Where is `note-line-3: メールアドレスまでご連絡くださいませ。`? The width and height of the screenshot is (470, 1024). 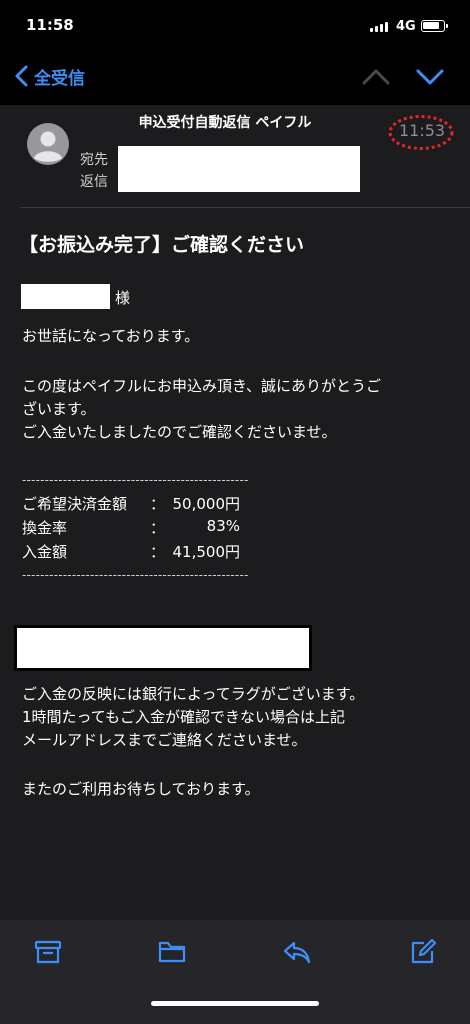
note-line-3: メールアドレスまでご連絡くださいませ。 is located at coordinates (164, 740).